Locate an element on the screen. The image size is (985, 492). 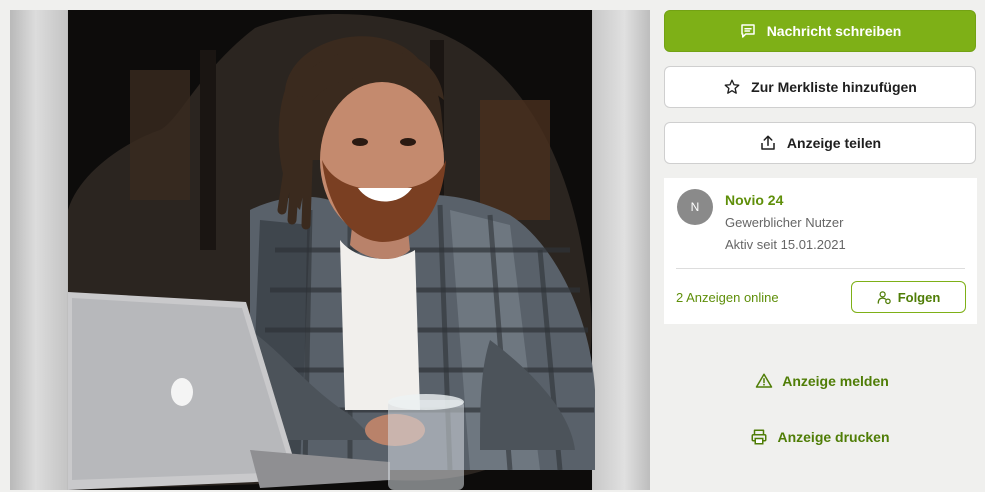
send-message-button: Nachricht schreiben is located at coordinates (820, 31).